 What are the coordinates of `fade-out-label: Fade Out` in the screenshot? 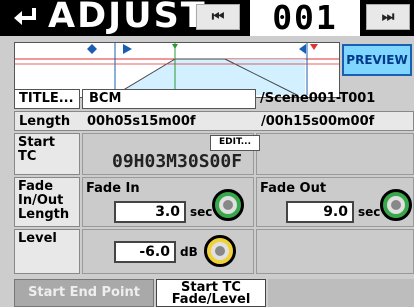 It's located at (293, 188).